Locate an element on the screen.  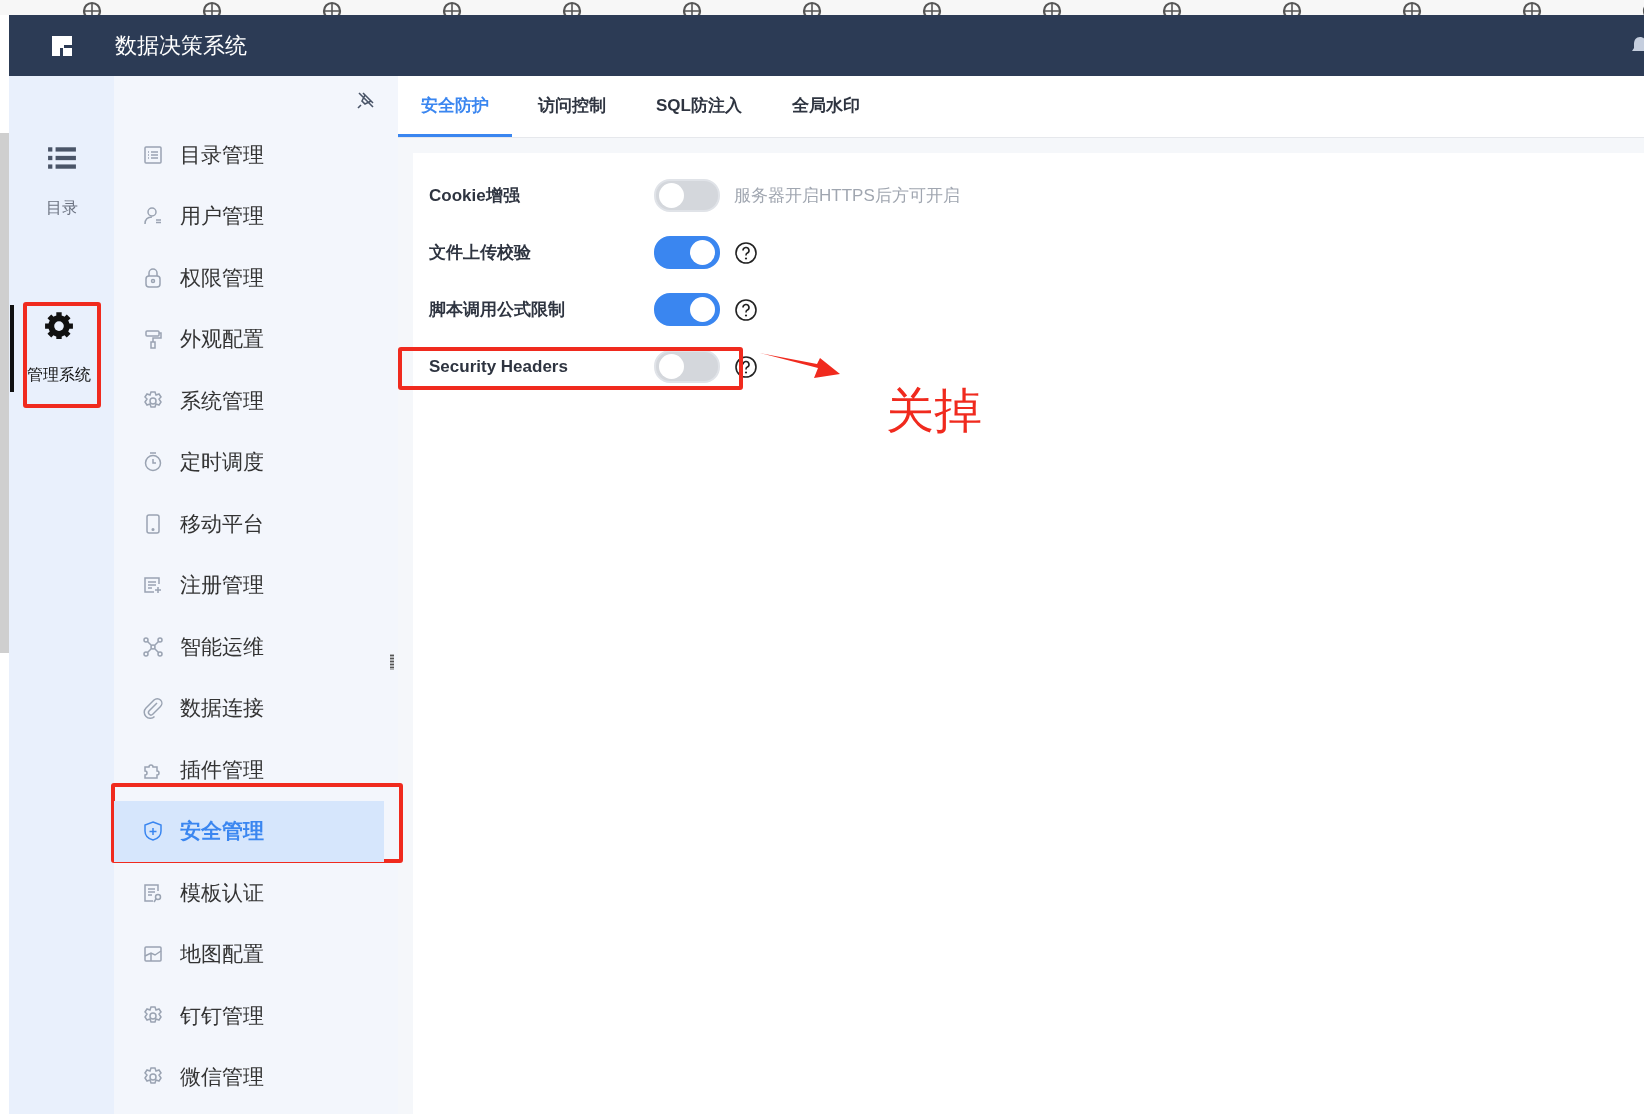
paperclip-icon is located at coordinates (153, 708).